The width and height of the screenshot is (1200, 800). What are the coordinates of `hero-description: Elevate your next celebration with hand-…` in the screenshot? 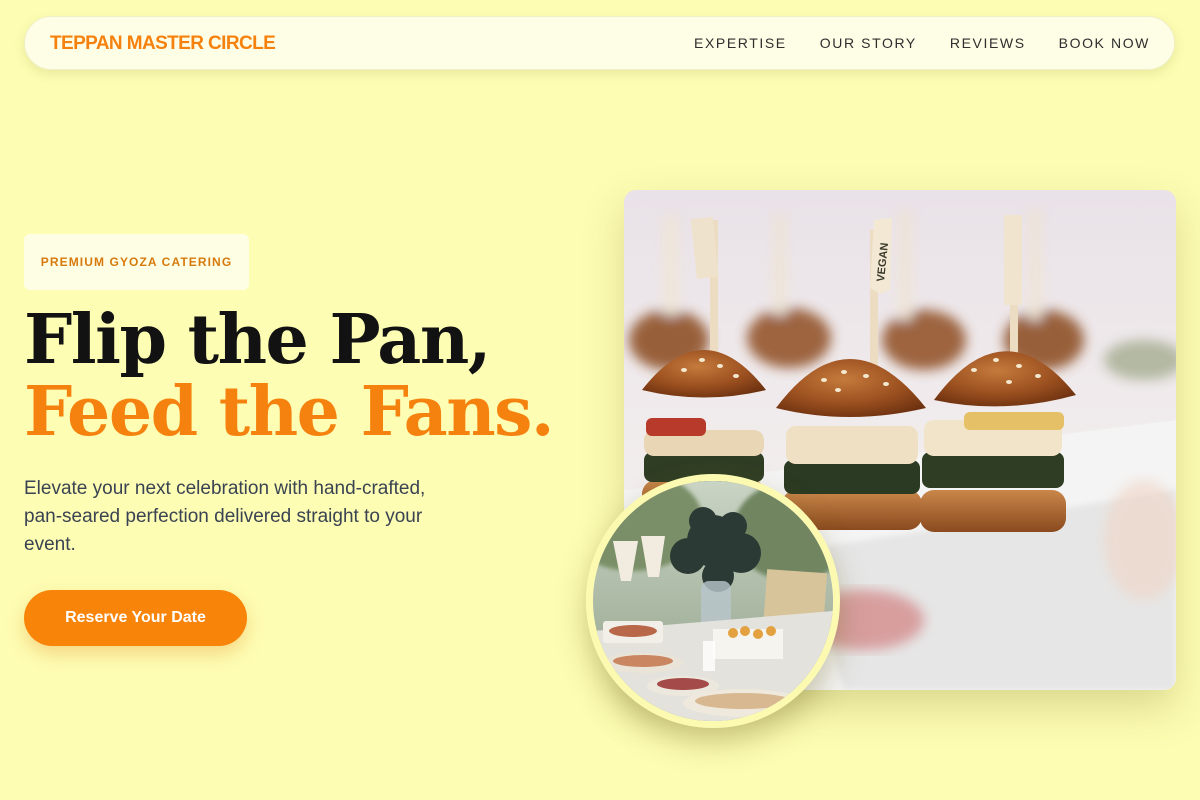 It's located at (225, 516).